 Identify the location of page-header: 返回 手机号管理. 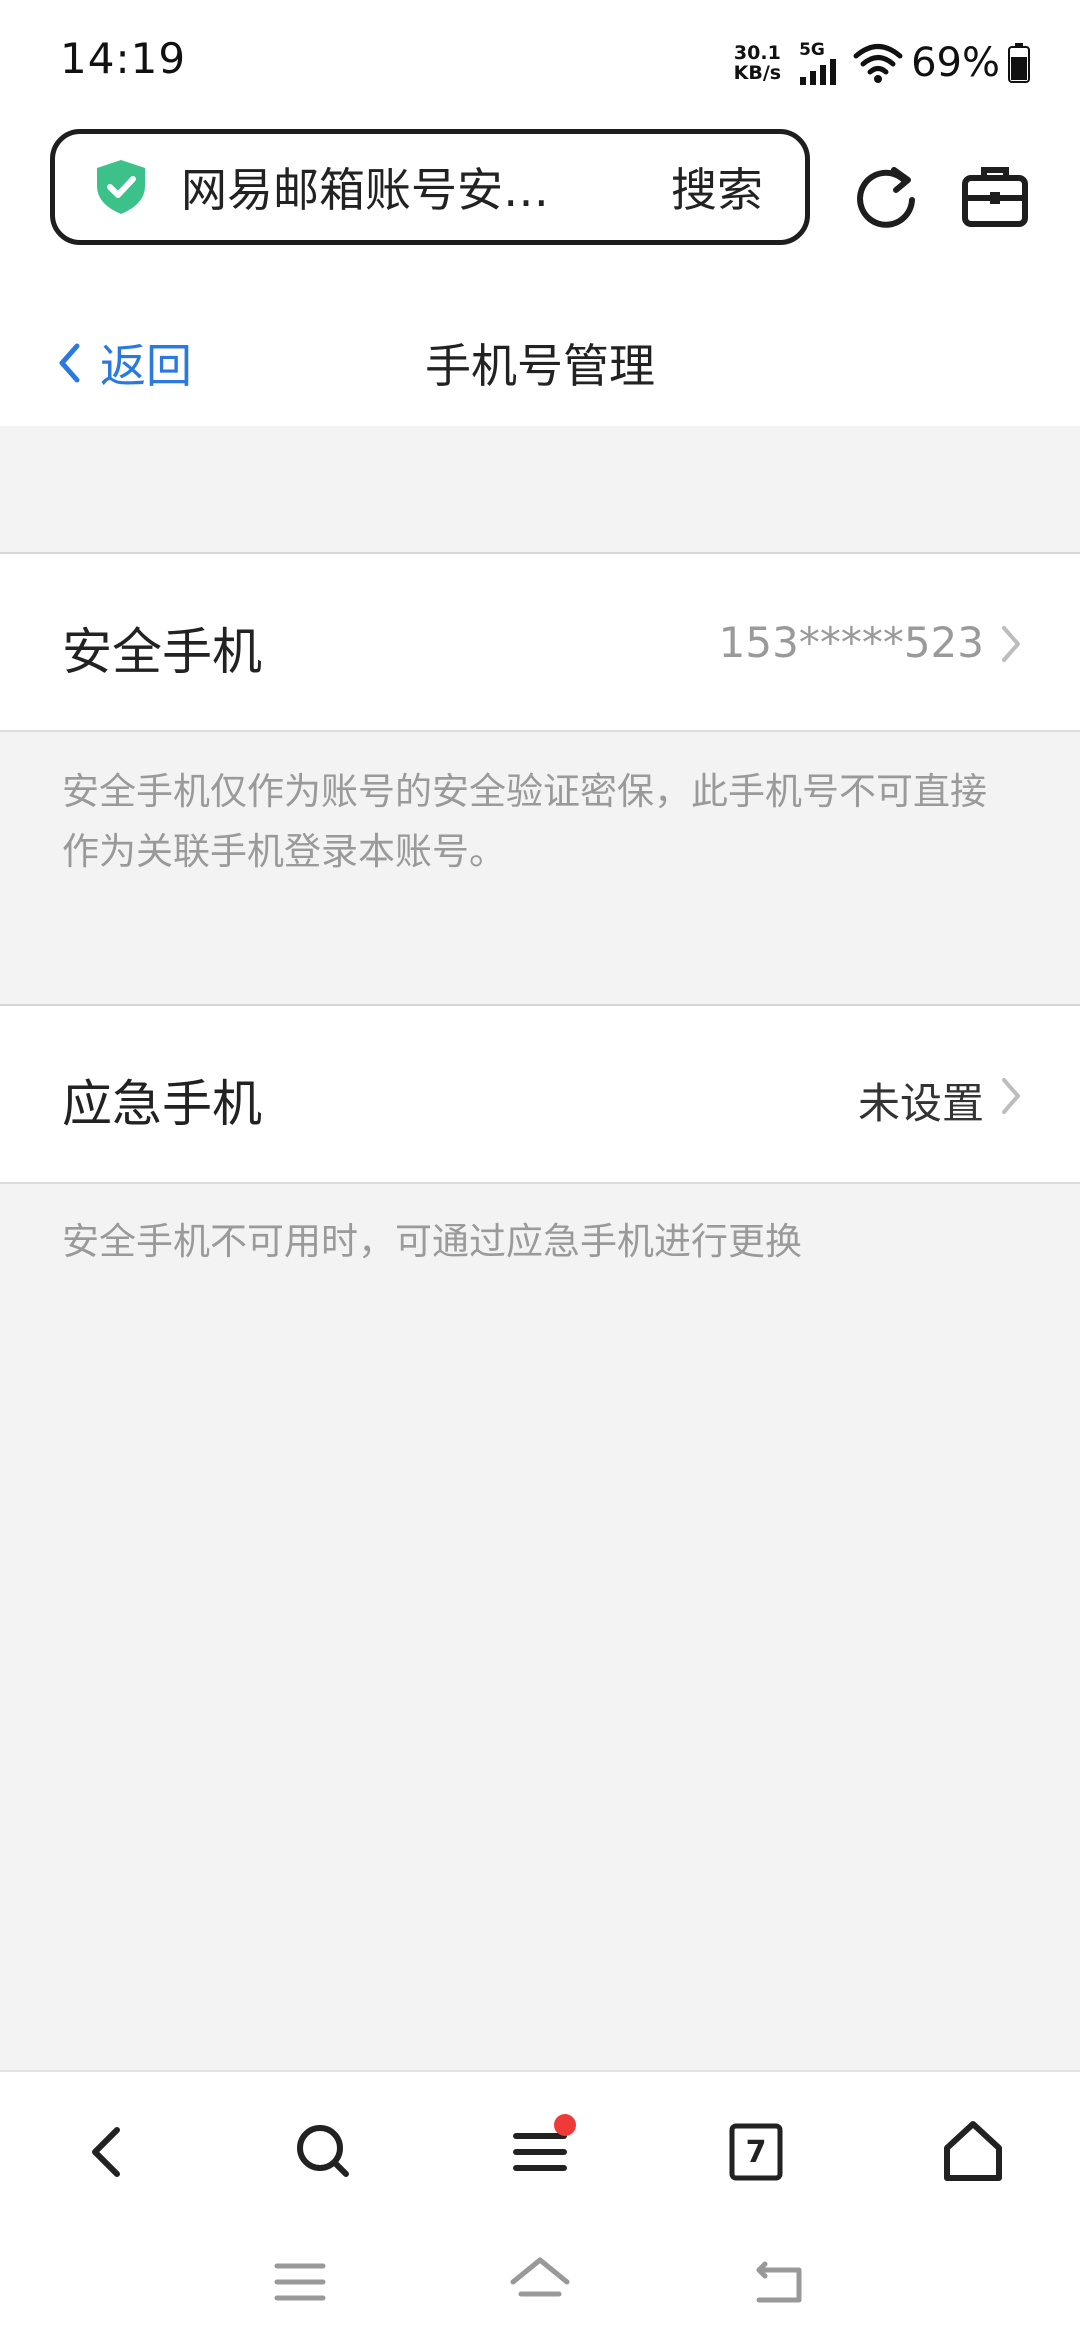
(540, 348).